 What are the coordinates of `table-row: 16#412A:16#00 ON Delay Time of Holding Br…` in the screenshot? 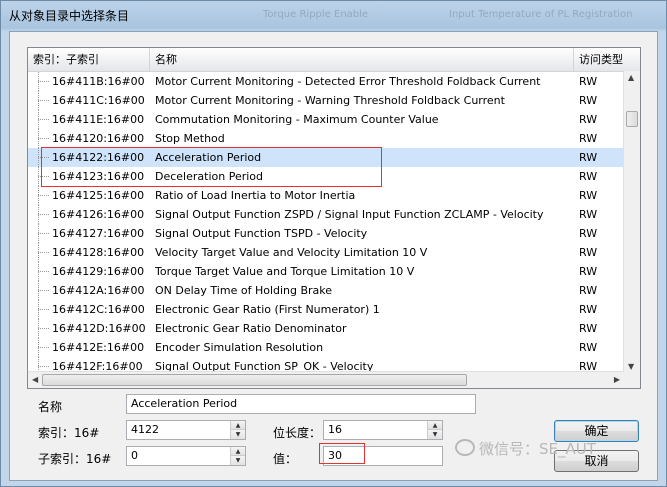 It's located at (326, 290).